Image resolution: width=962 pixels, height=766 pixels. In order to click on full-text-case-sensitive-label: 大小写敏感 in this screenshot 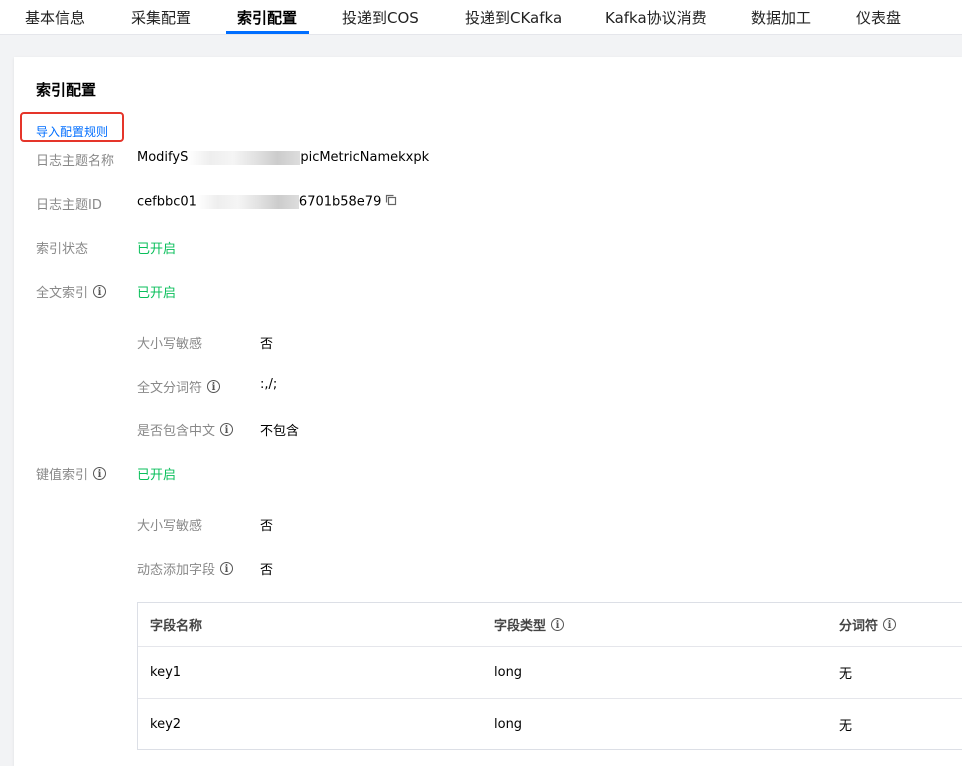, I will do `click(170, 344)`.